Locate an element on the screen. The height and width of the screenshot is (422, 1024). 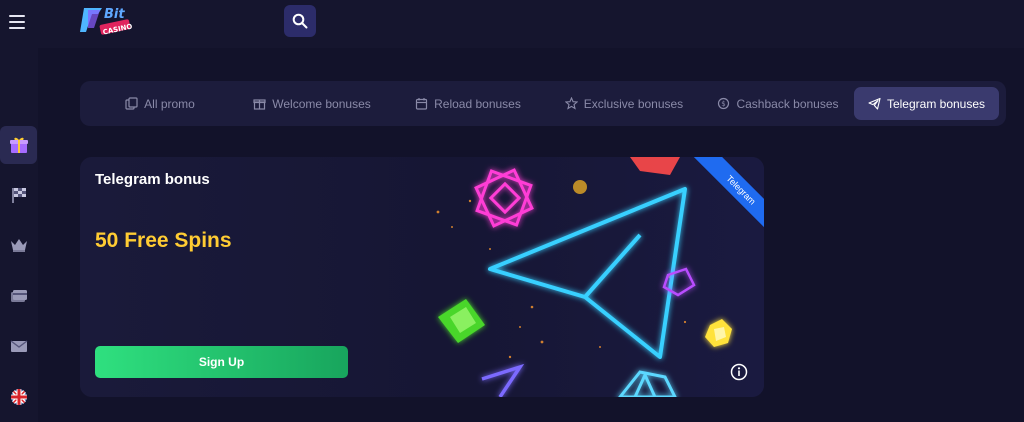
hamburger-icon is located at coordinates (17, 22).